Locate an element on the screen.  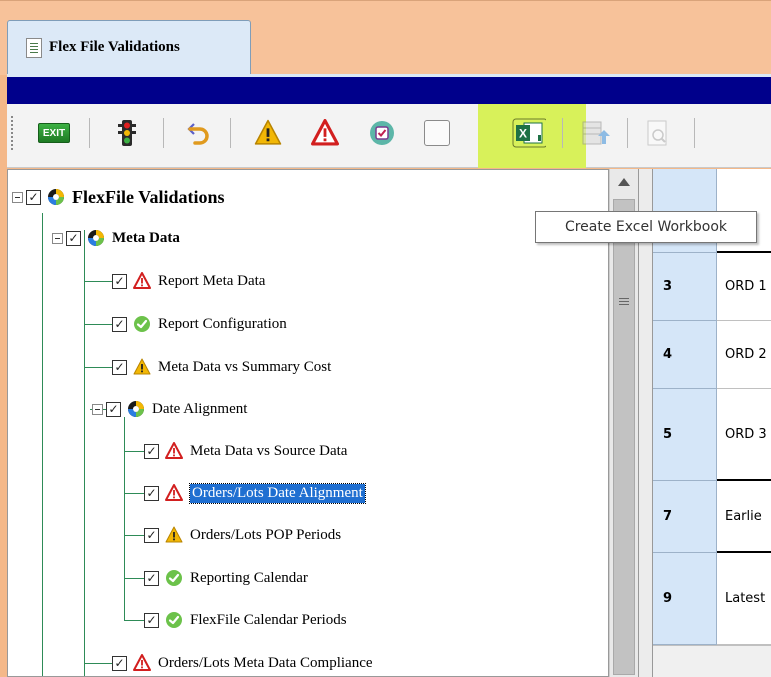
svg-text: X is located at coordinates (523, 134).